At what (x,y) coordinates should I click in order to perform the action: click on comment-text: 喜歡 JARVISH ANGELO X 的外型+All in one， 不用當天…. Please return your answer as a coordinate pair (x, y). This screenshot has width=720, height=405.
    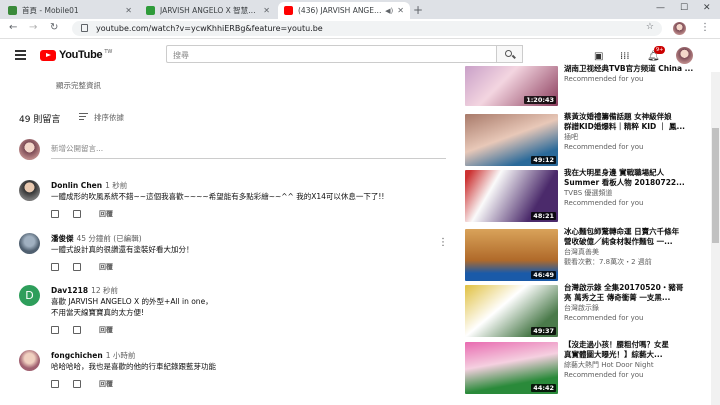
    Looking at the image, I should click on (132, 307).